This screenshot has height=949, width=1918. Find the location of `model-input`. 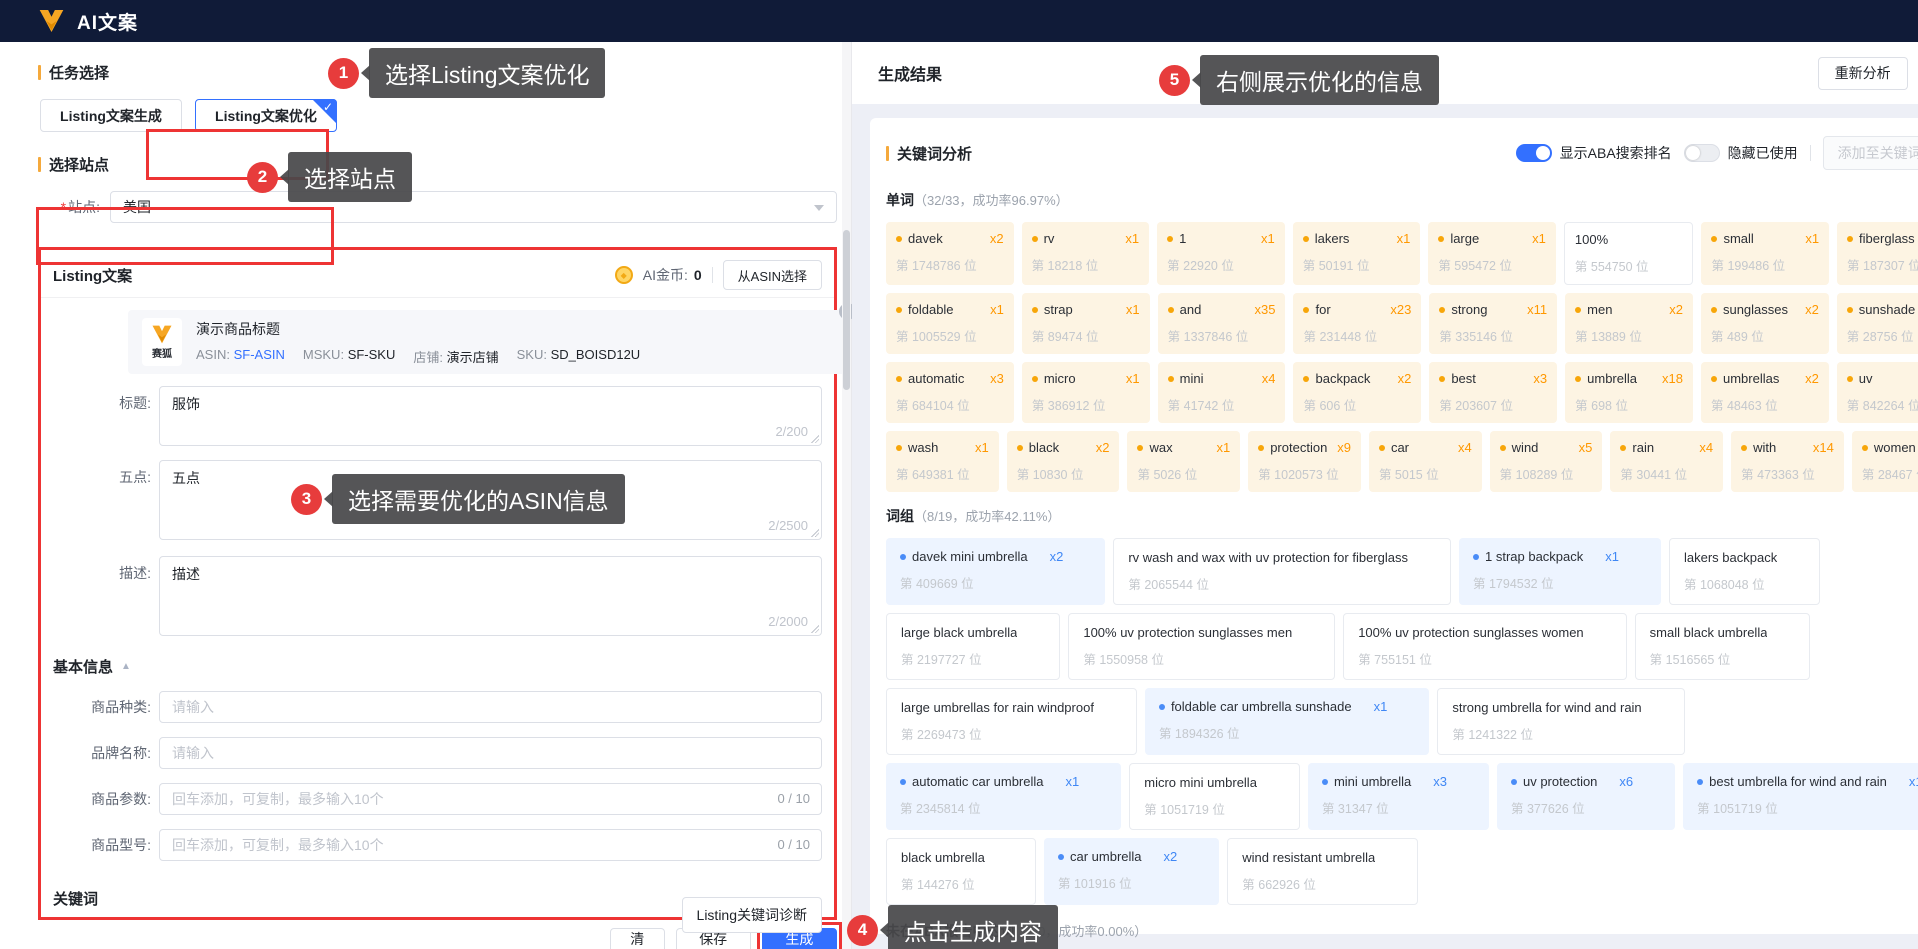

model-input is located at coordinates (490, 845).